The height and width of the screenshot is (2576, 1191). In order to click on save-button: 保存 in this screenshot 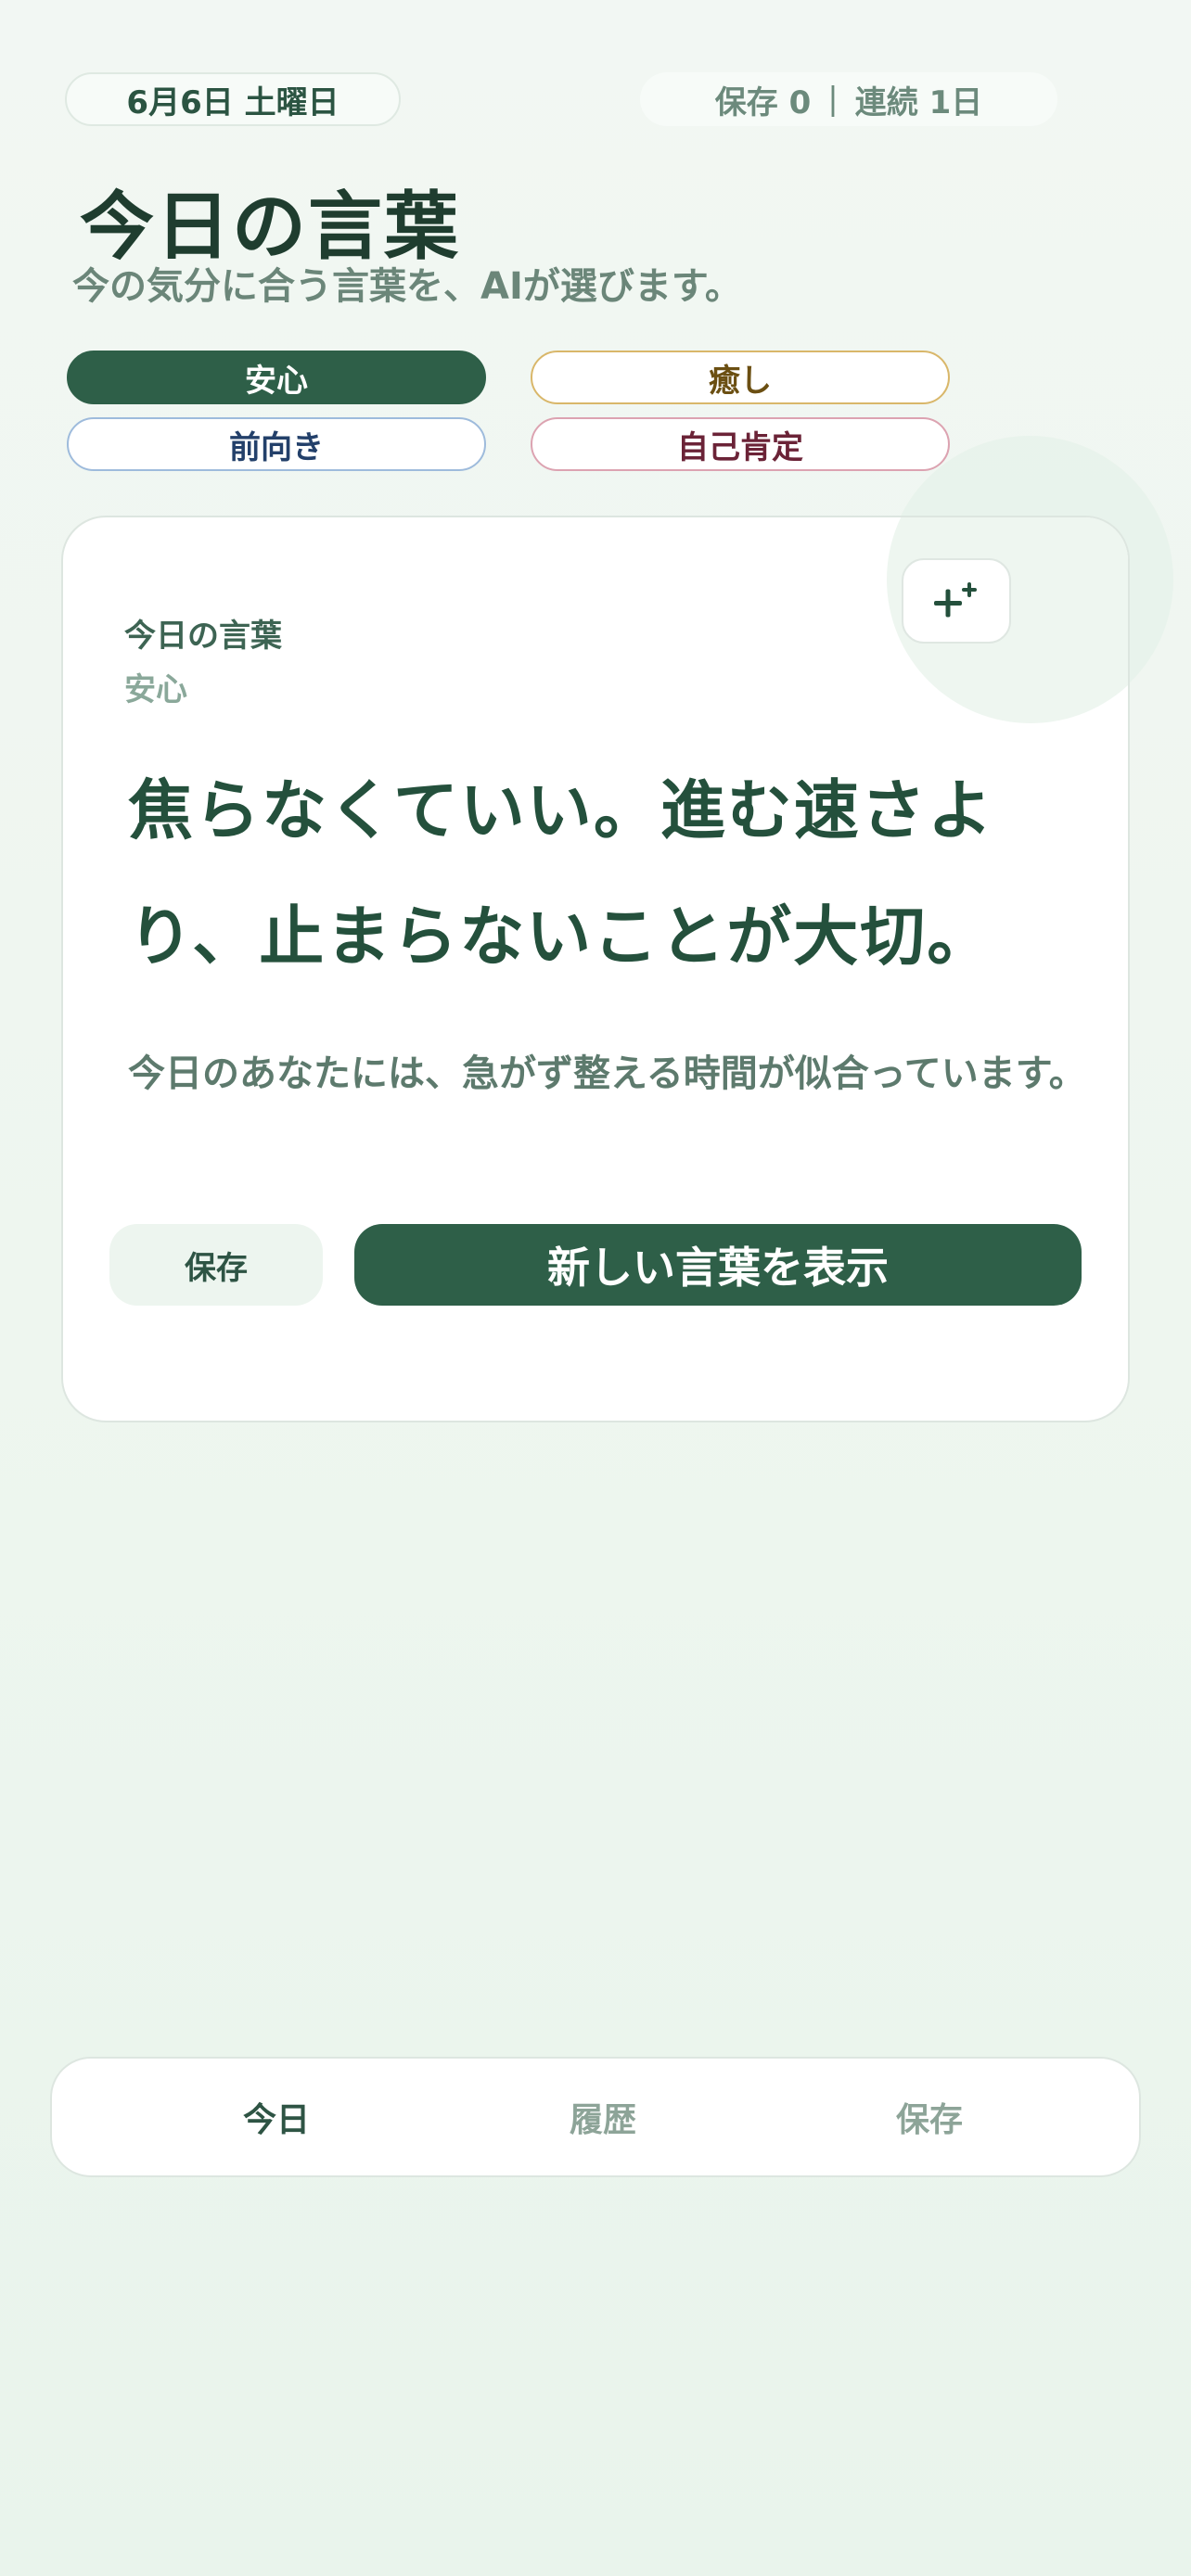, I will do `click(216, 1265)`.